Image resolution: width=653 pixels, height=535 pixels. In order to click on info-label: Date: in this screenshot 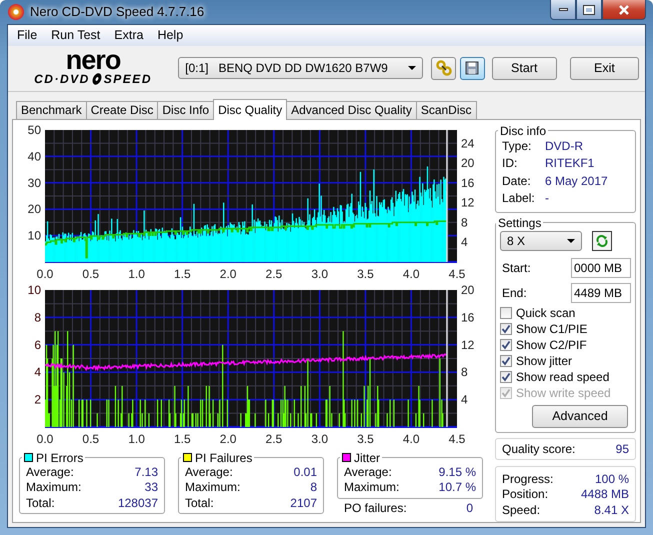, I will do `click(517, 181)`.